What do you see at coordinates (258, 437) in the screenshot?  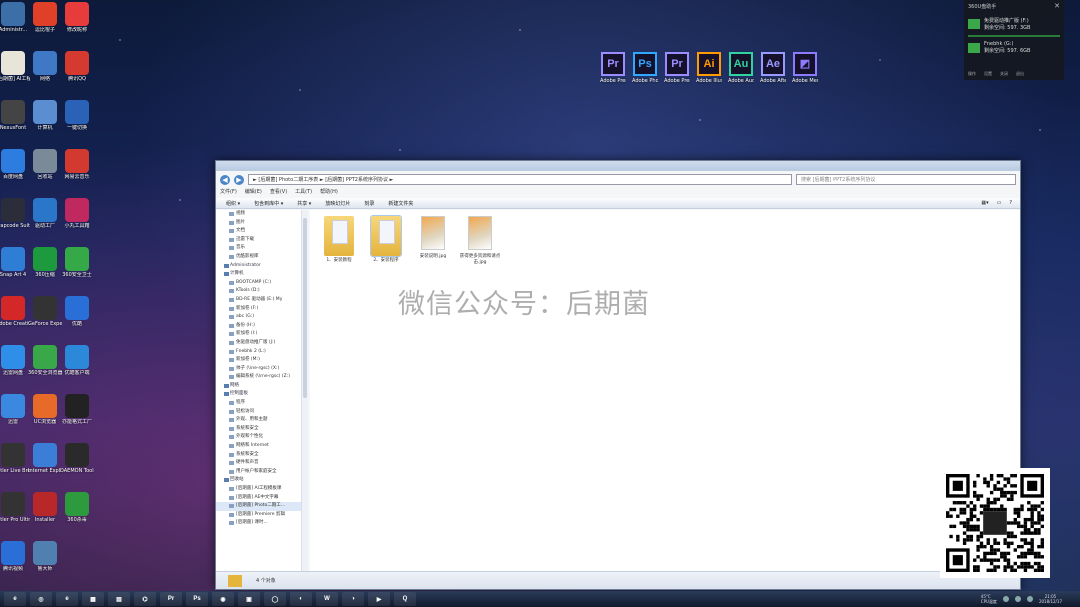 I see `nav-item: 外观和个性化` at bounding box center [258, 437].